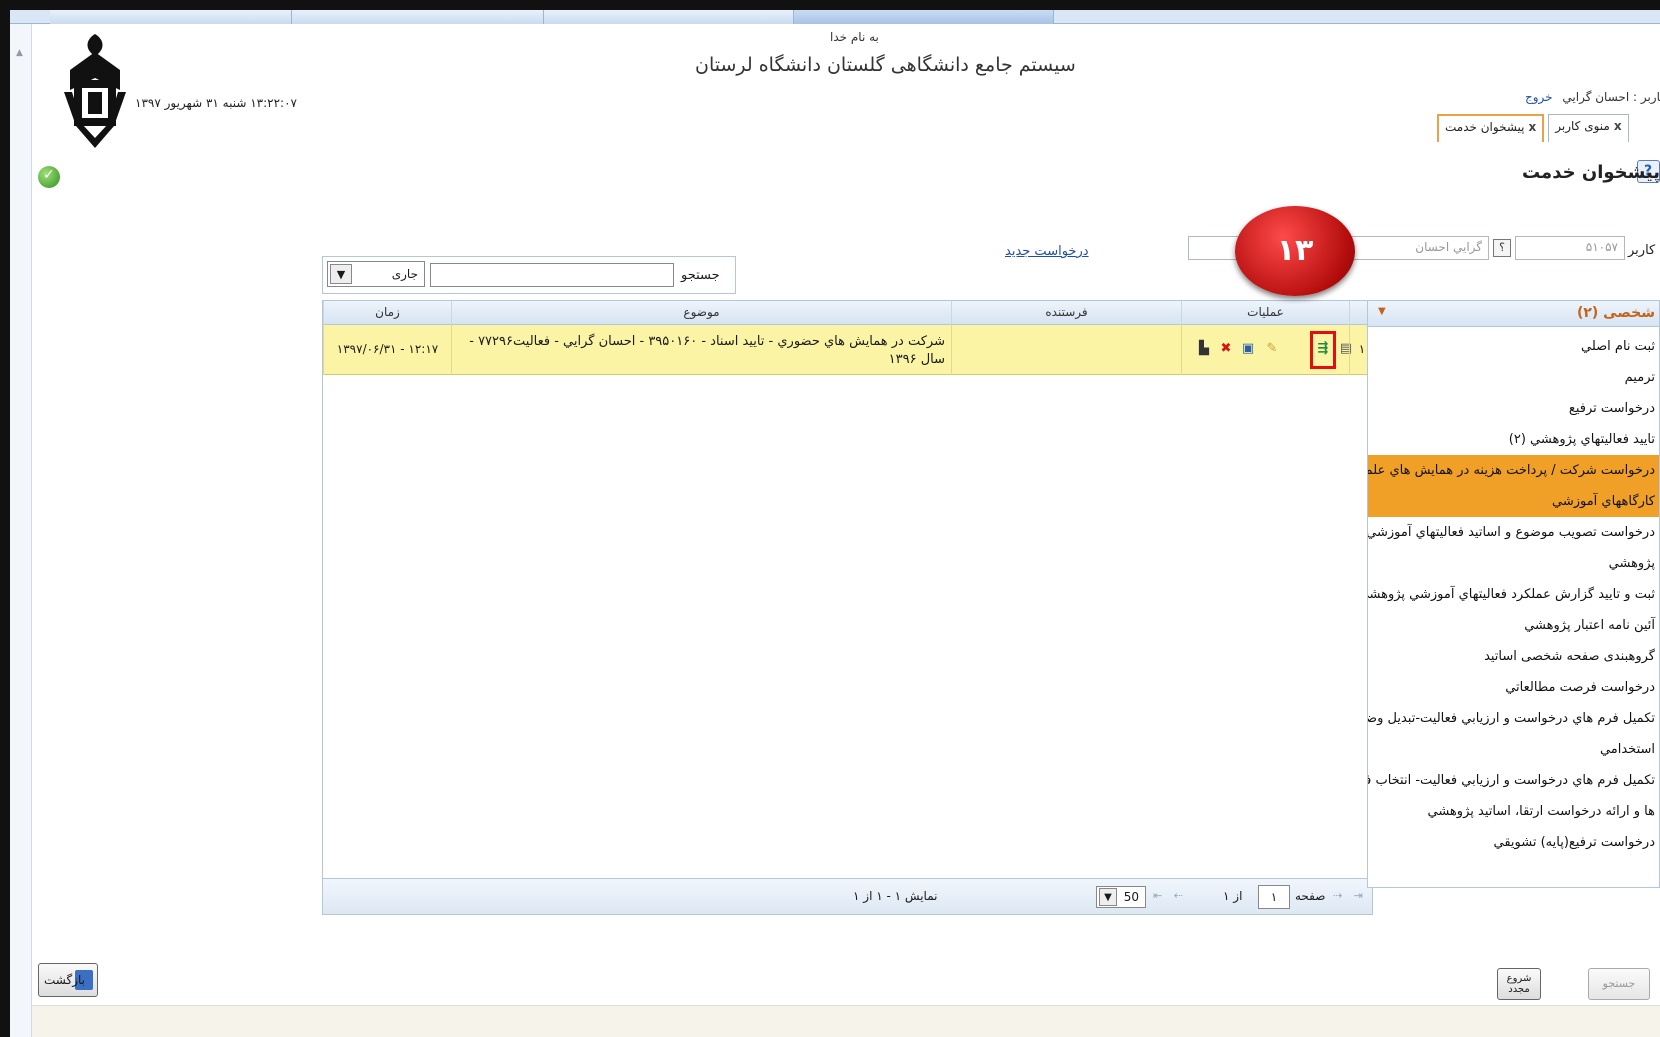  What do you see at coordinates (552, 275) in the screenshot?
I see `search-input` at bounding box center [552, 275].